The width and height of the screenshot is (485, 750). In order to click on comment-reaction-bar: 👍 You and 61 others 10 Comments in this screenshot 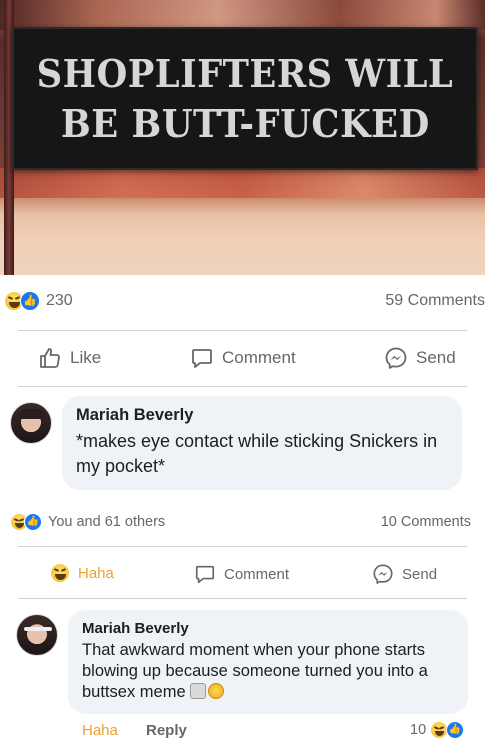, I will do `click(242, 523)`.